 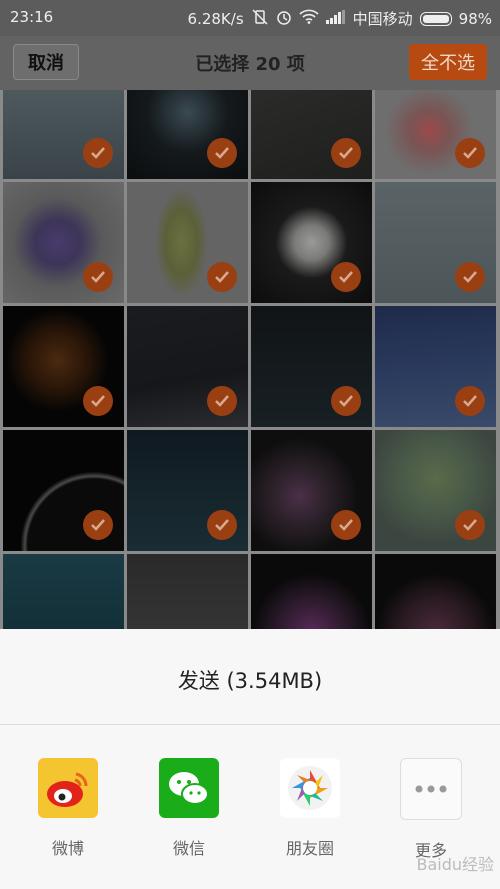 I want to click on share-target-wechat: 微信, so click(x=189, y=808).